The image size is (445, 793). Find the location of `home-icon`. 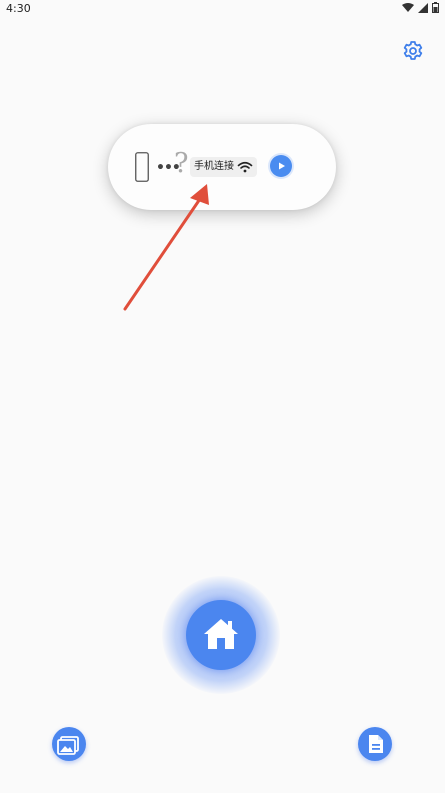

home-icon is located at coordinates (221, 634).